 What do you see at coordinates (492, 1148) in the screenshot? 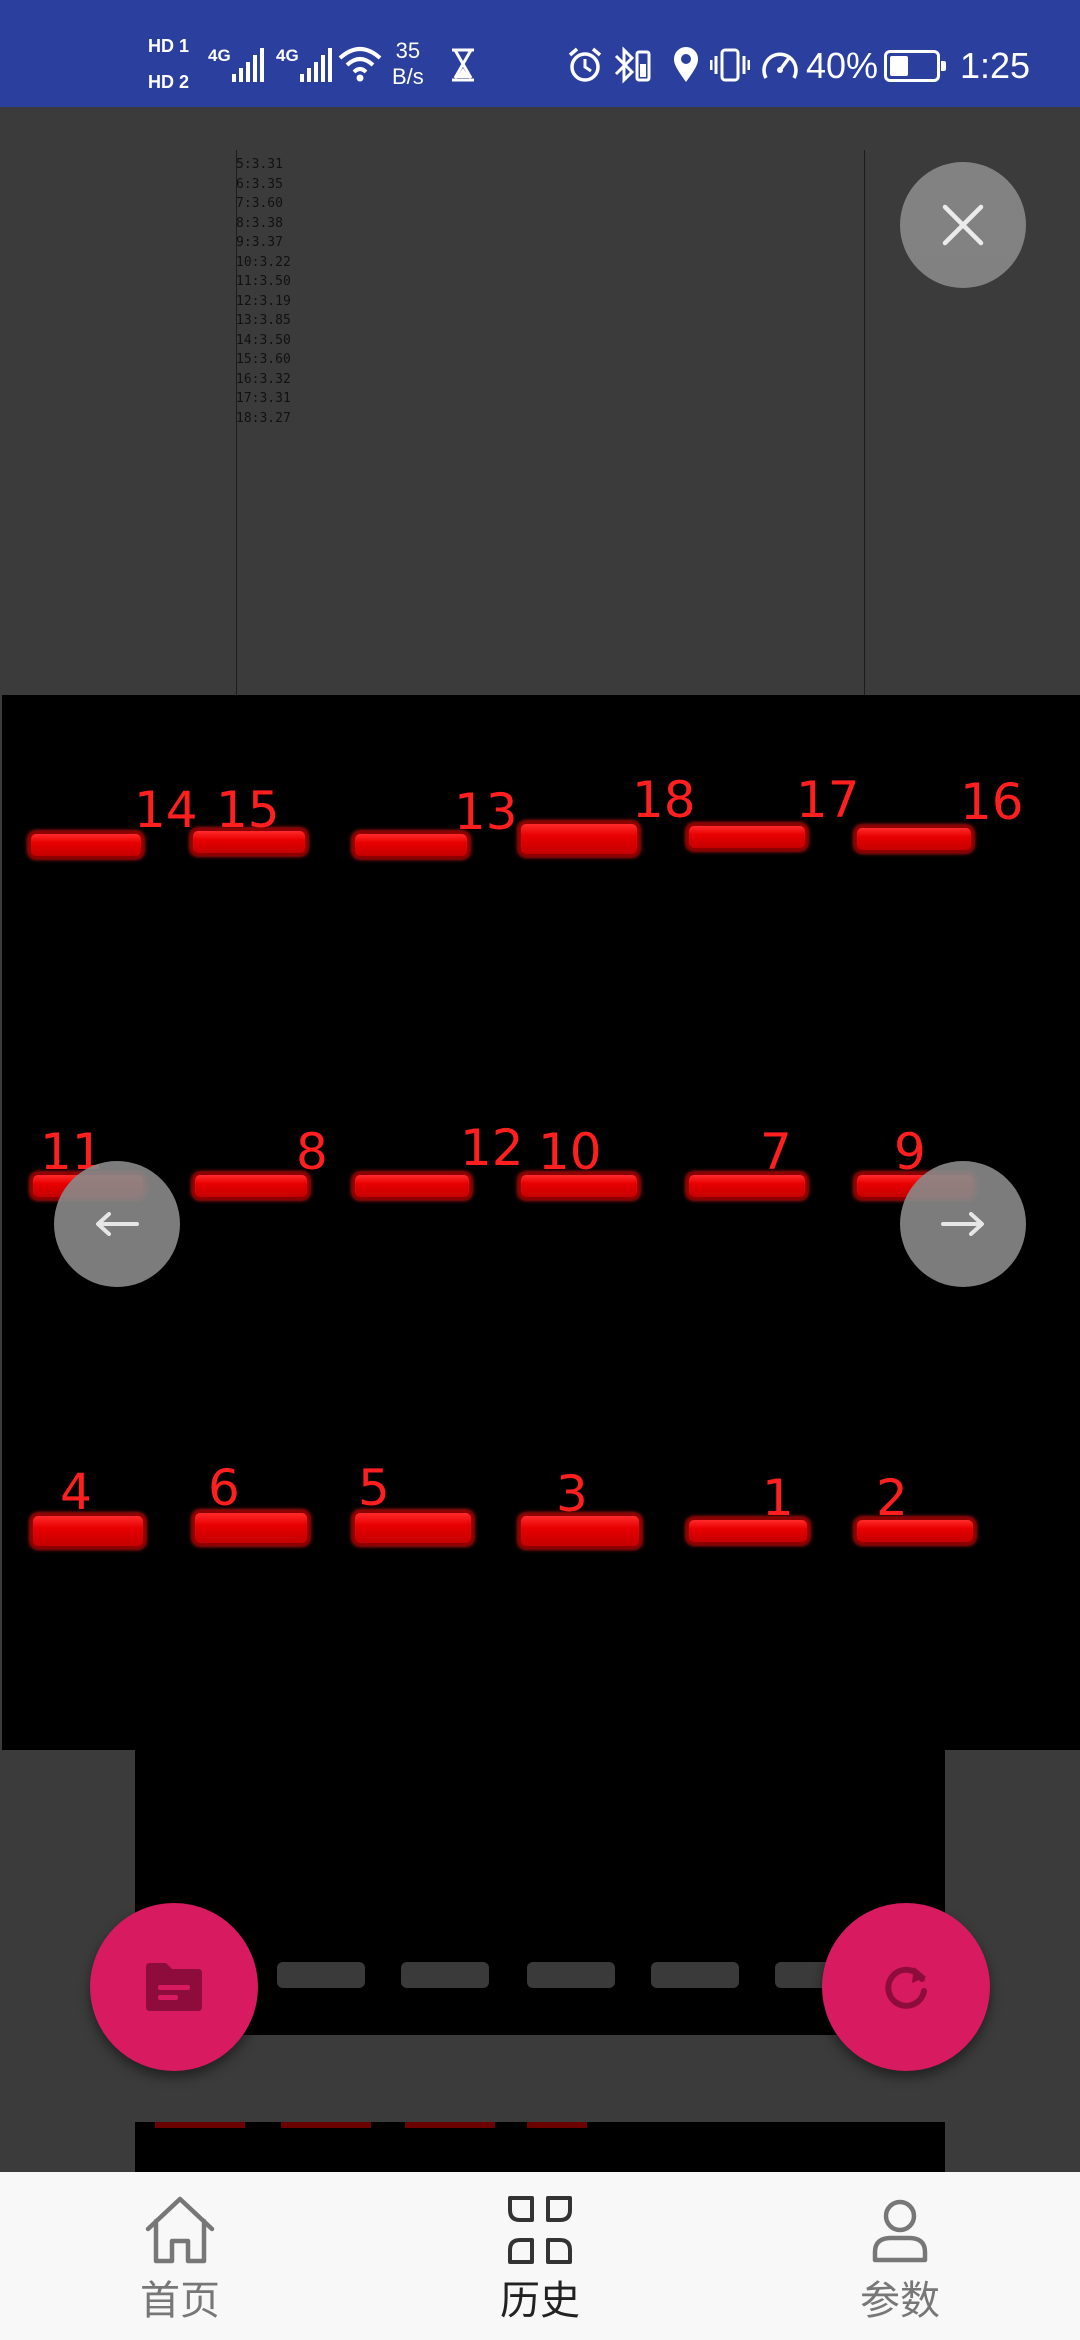
I see `lane-label-12: 12` at bounding box center [492, 1148].